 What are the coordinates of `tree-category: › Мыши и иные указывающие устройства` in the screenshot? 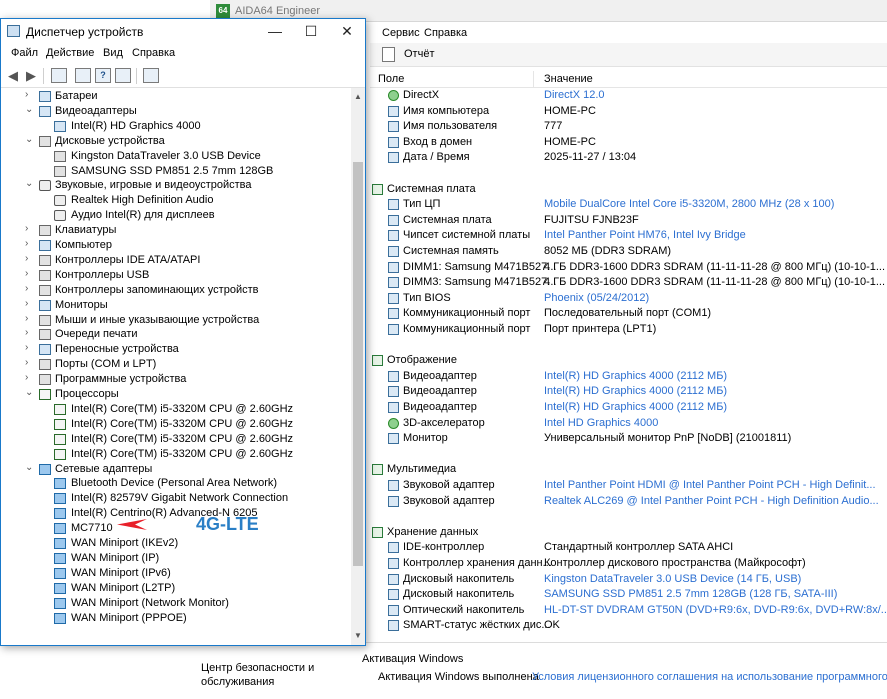 It's located at (176, 320).